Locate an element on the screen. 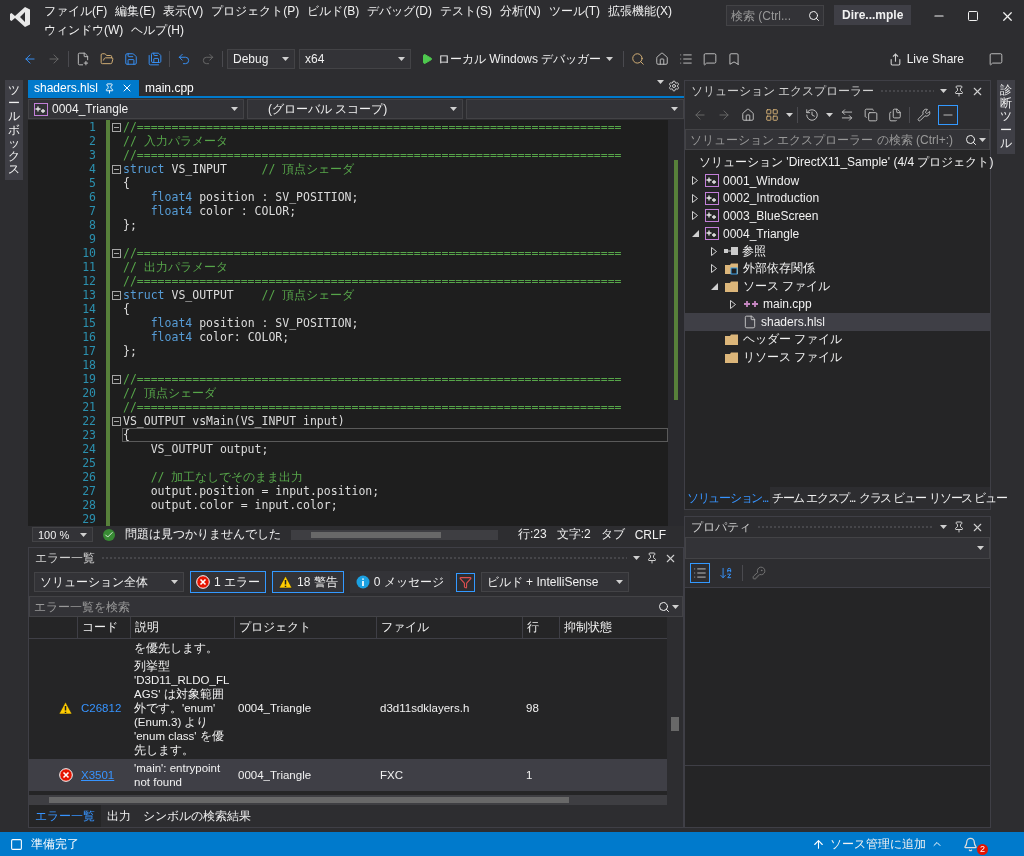 This screenshot has height=856, width=1024. code-line: output.position = input.position; is located at coordinates (265, 491).